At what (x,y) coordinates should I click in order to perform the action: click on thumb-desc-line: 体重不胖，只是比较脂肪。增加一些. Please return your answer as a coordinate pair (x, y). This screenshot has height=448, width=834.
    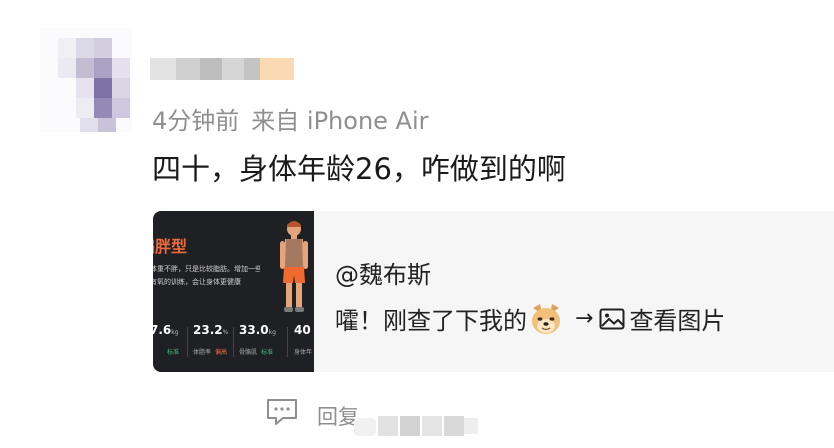
    Looking at the image, I should click on (206, 269).